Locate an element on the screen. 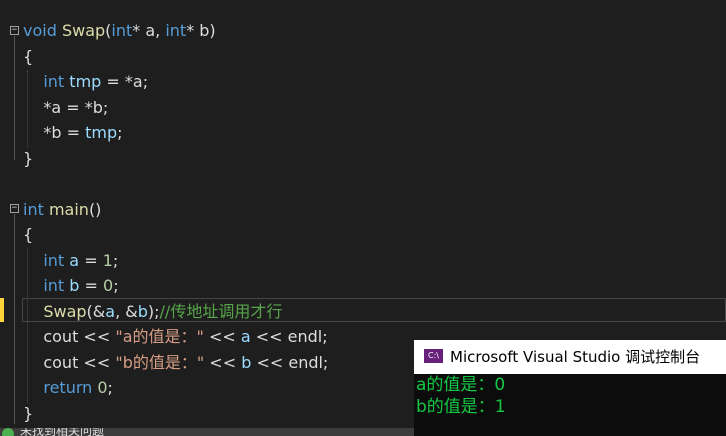  fold-toggle-swap: − is located at coordinates (14, 30).